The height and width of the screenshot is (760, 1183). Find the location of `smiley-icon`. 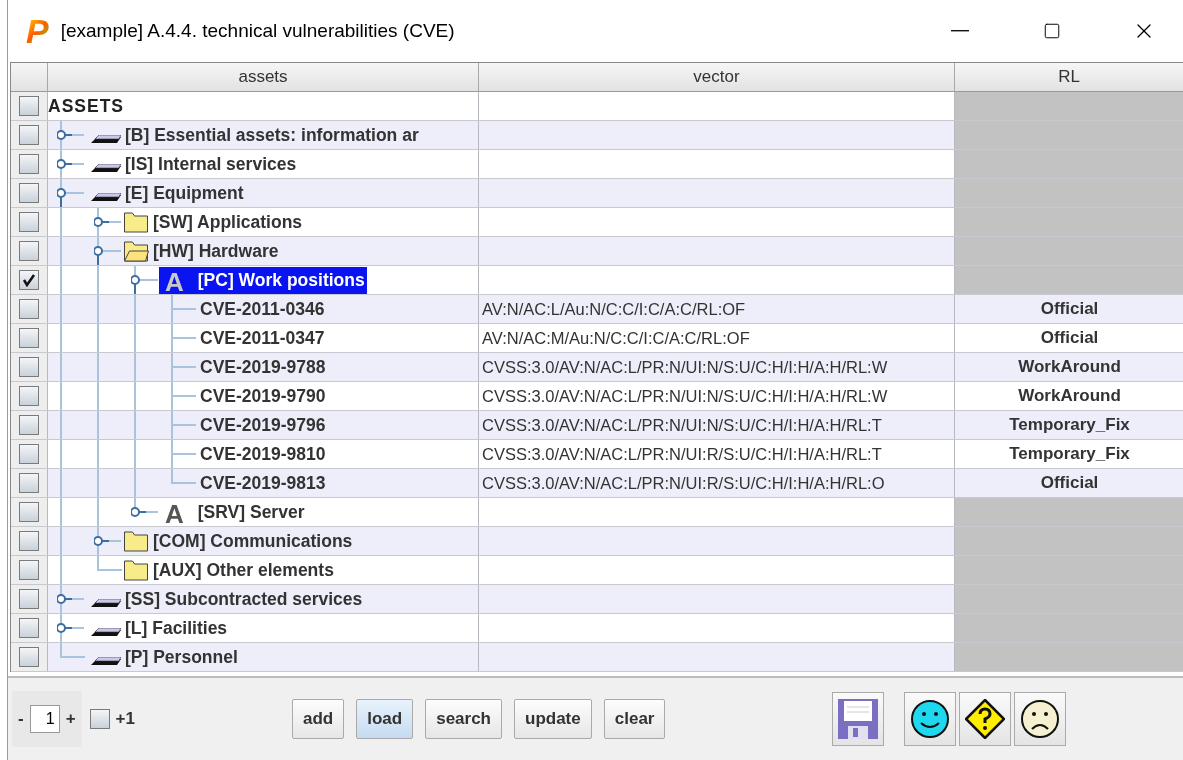

smiley-icon is located at coordinates (930, 719).